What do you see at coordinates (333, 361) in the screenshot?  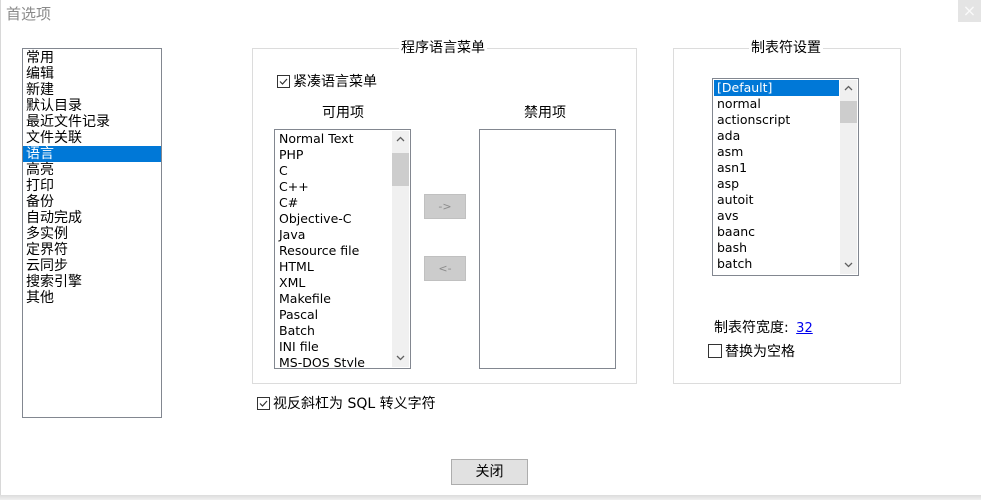 I see `available-language-item: MS-DOS Style` at bounding box center [333, 361].